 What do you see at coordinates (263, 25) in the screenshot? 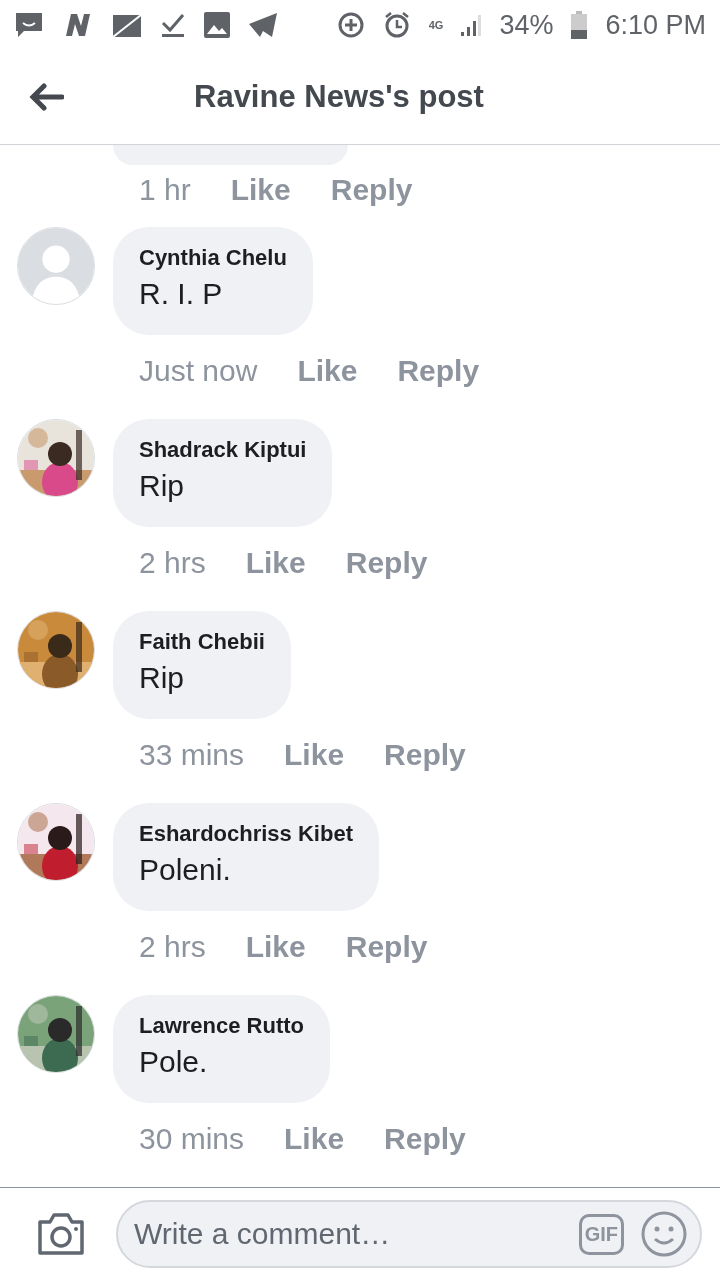
I see `send-icon` at bounding box center [263, 25].